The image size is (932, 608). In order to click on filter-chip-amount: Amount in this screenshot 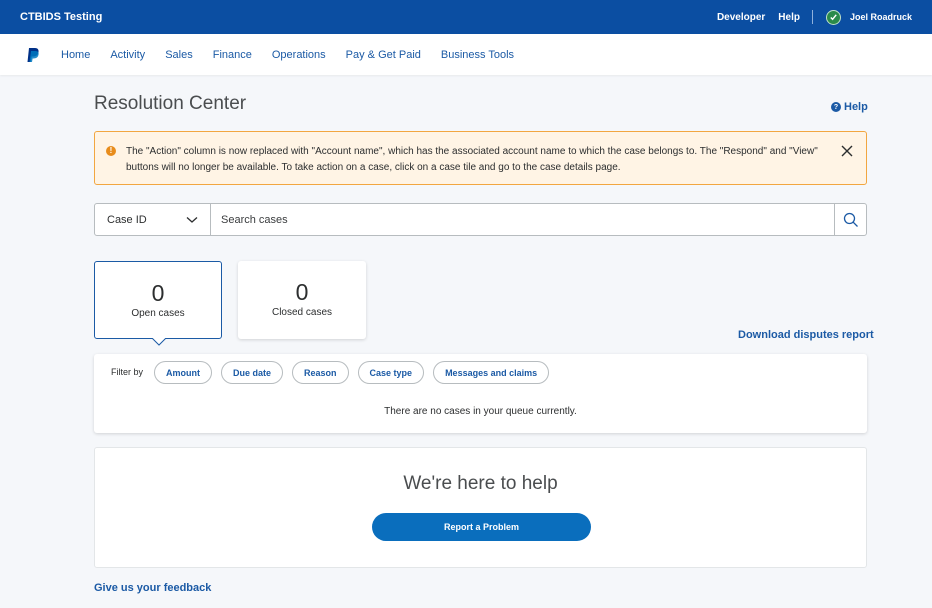, I will do `click(183, 372)`.